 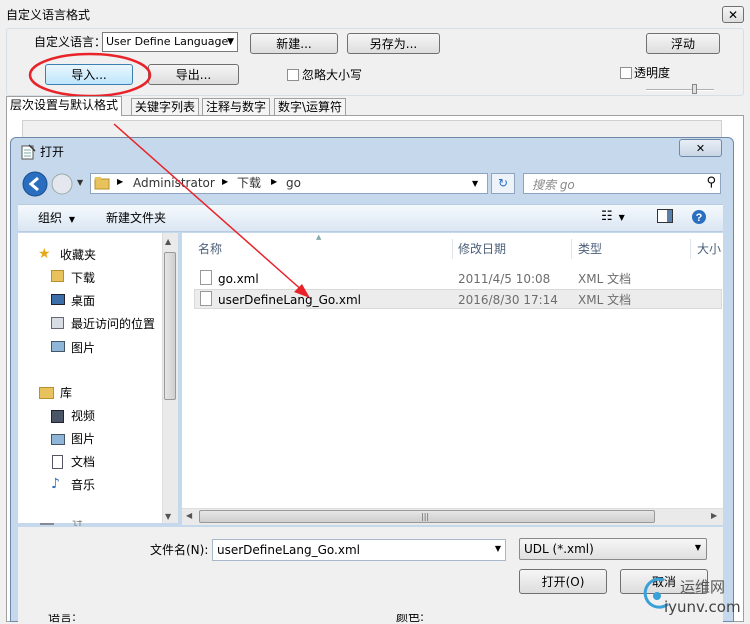 What do you see at coordinates (482, 249) in the screenshot?
I see `column-modified: 修改日期` at bounding box center [482, 249].